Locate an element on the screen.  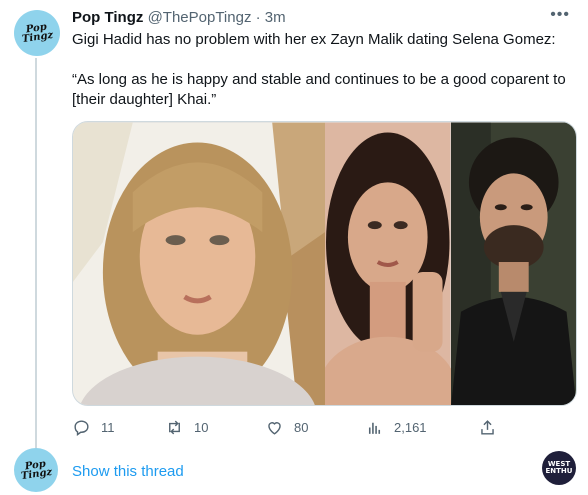
tweet-timestamp: 3m is located at coordinates (275, 17).